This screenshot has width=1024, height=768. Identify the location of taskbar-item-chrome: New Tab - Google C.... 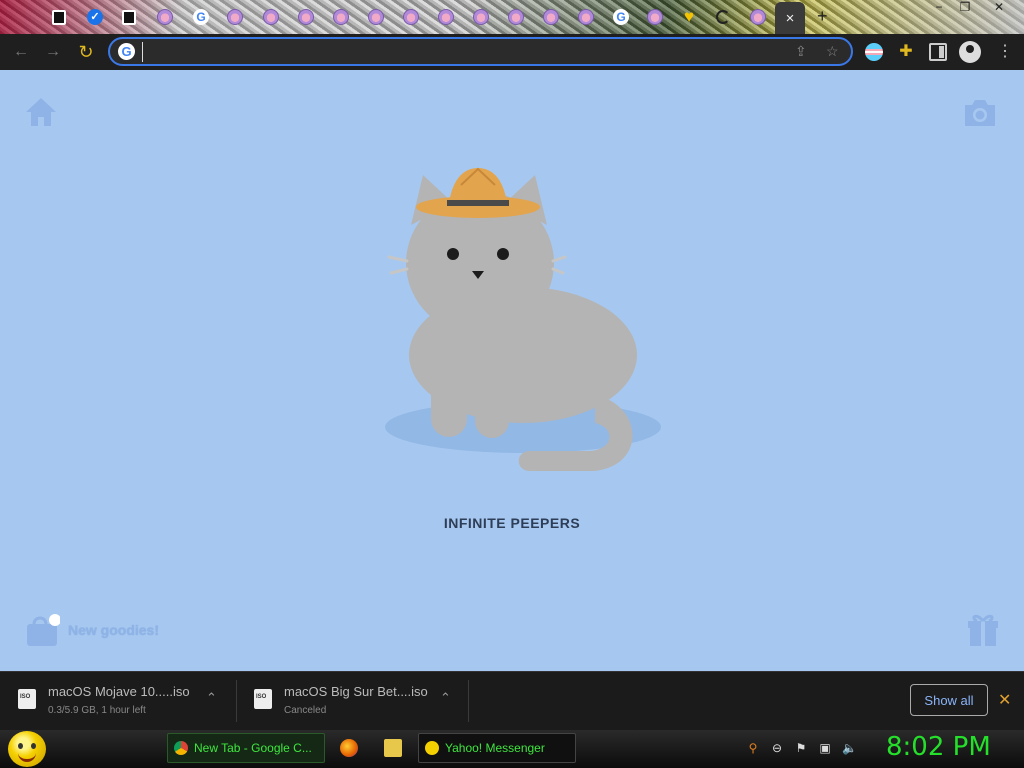
(246, 748).